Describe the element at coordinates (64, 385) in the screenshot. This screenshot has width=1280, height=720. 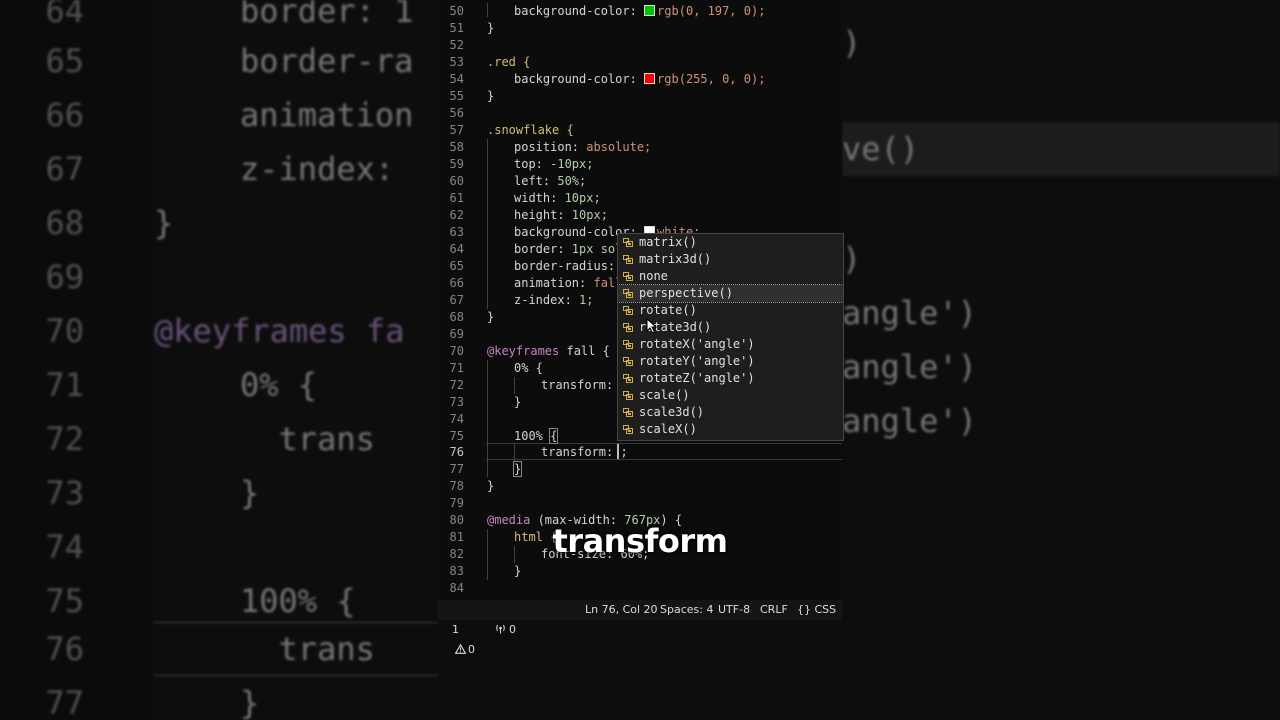
I see `background-line-number: 71` at that location.